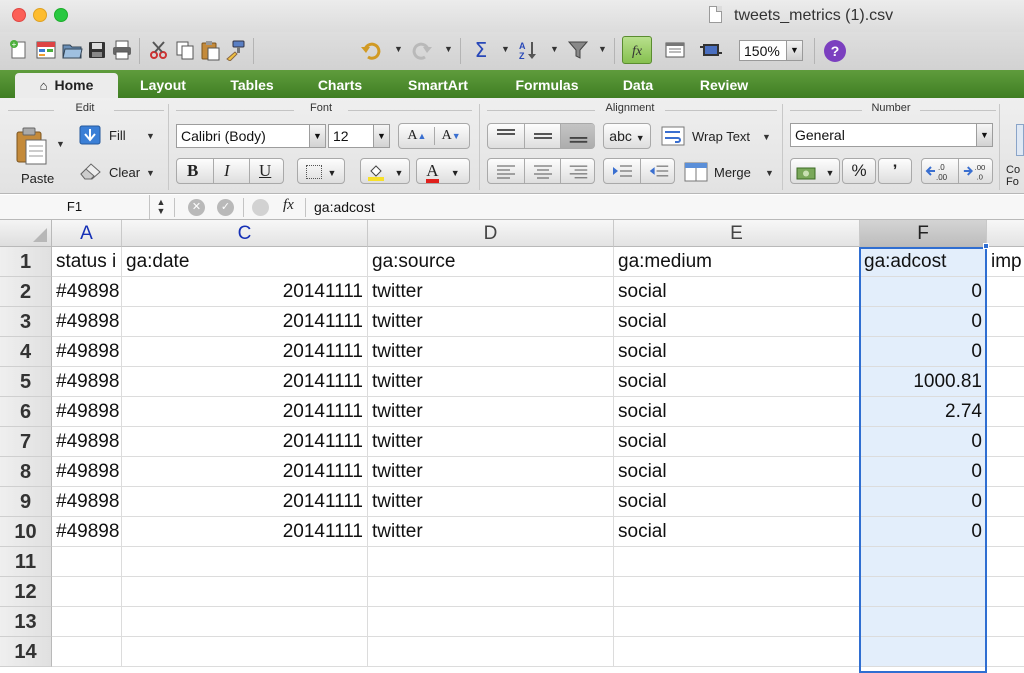 Image resolution: width=1024 pixels, height=673 pixels. I want to click on wrap-text-button: Wrap Text, so click(721, 136).